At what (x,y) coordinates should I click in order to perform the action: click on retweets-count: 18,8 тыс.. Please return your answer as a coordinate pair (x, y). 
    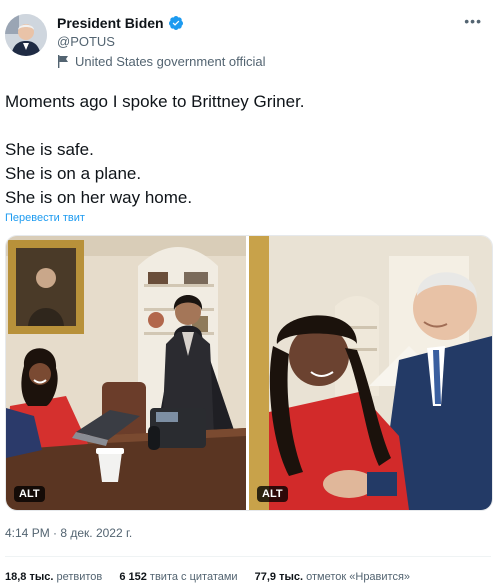
    Looking at the image, I should click on (29, 577).